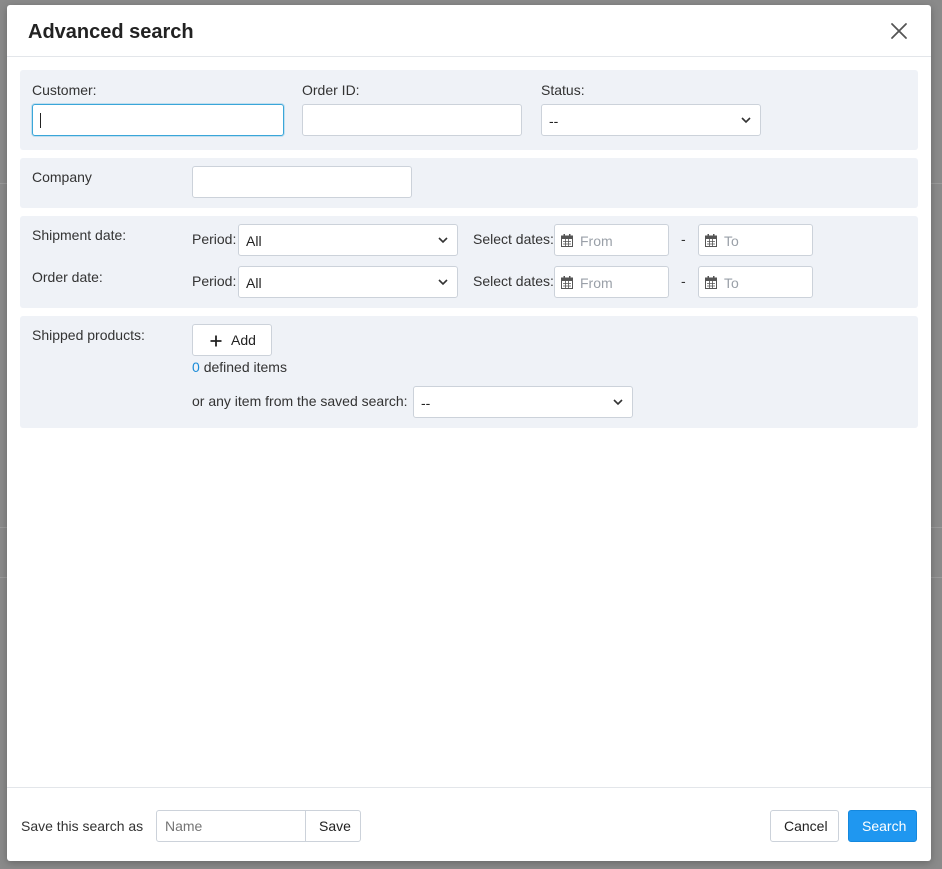 The height and width of the screenshot is (869, 942). What do you see at coordinates (111, 32) in the screenshot?
I see `dialog-title: Advanced search` at bounding box center [111, 32].